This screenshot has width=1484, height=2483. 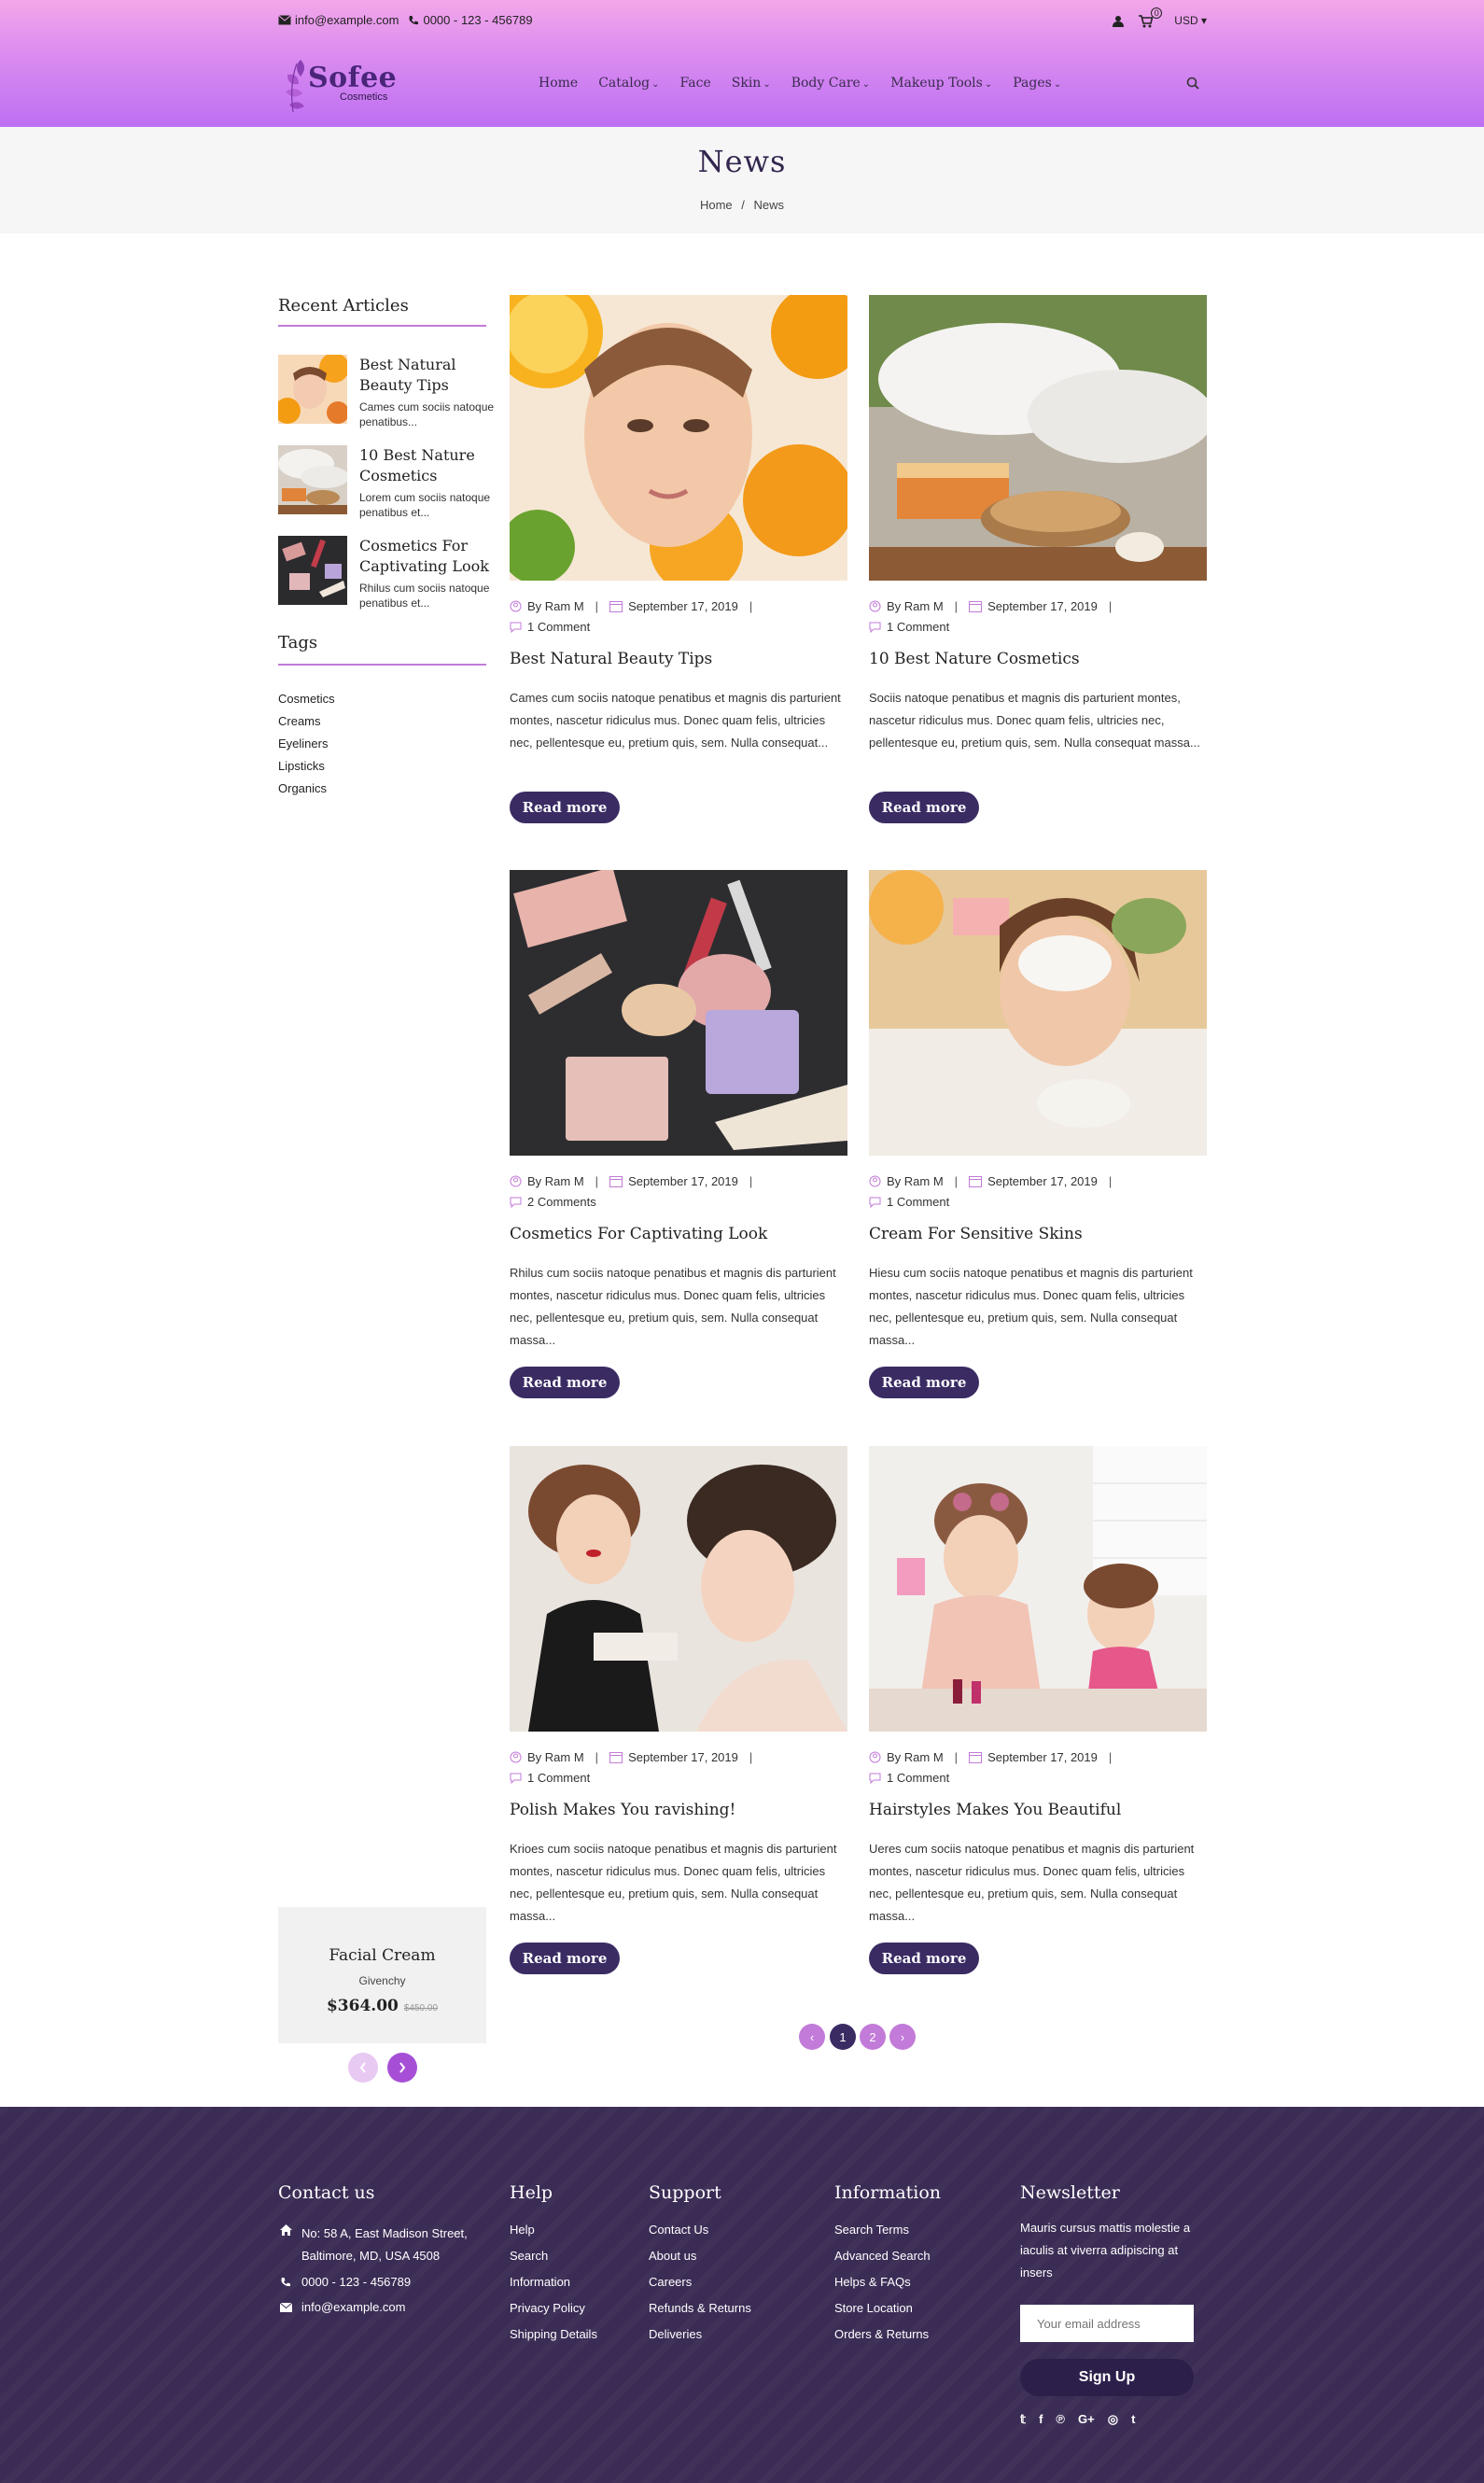 What do you see at coordinates (700, 2308) in the screenshot?
I see `footer-support-link: Refunds & Returns` at bounding box center [700, 2308].